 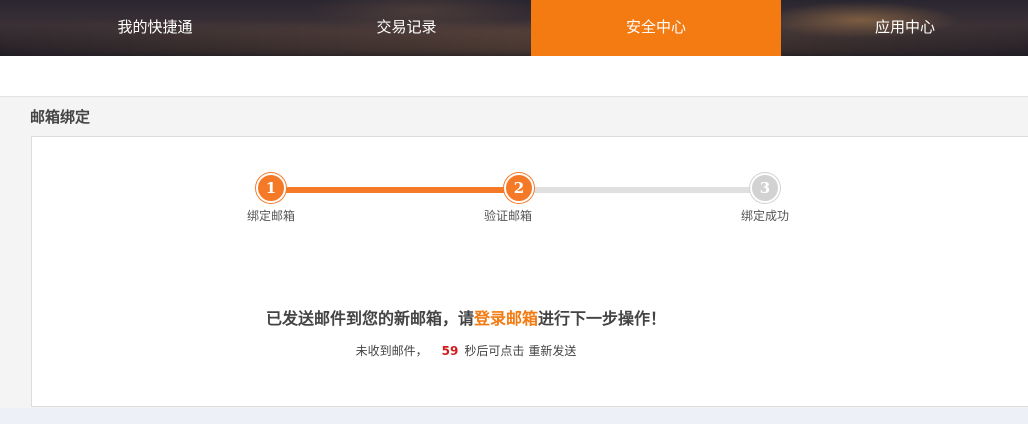 I want to click on resend-notice: 未收到邮件， 59 秒后可点击 重新发送, so click(x=466, y=350).